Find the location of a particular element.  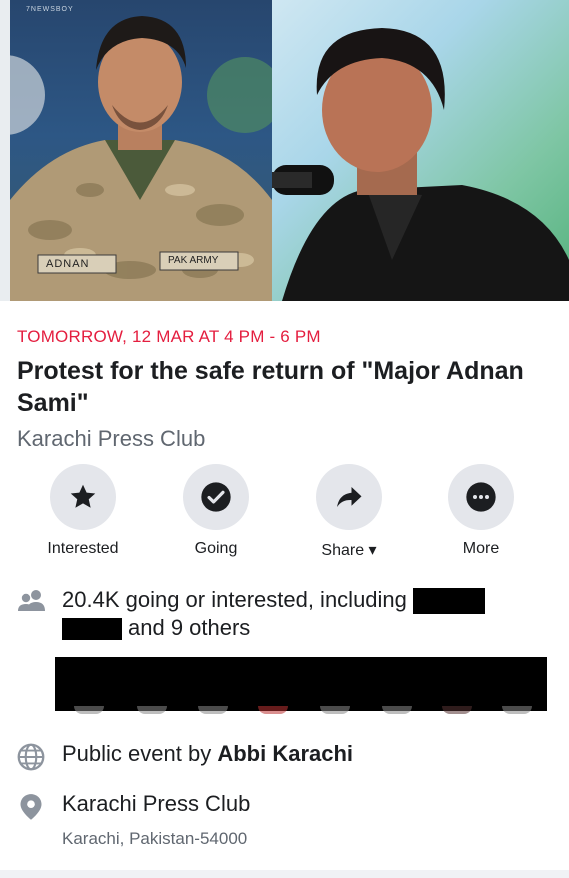

location-name: Karachi Press Club is located at coordinates (156, 804).